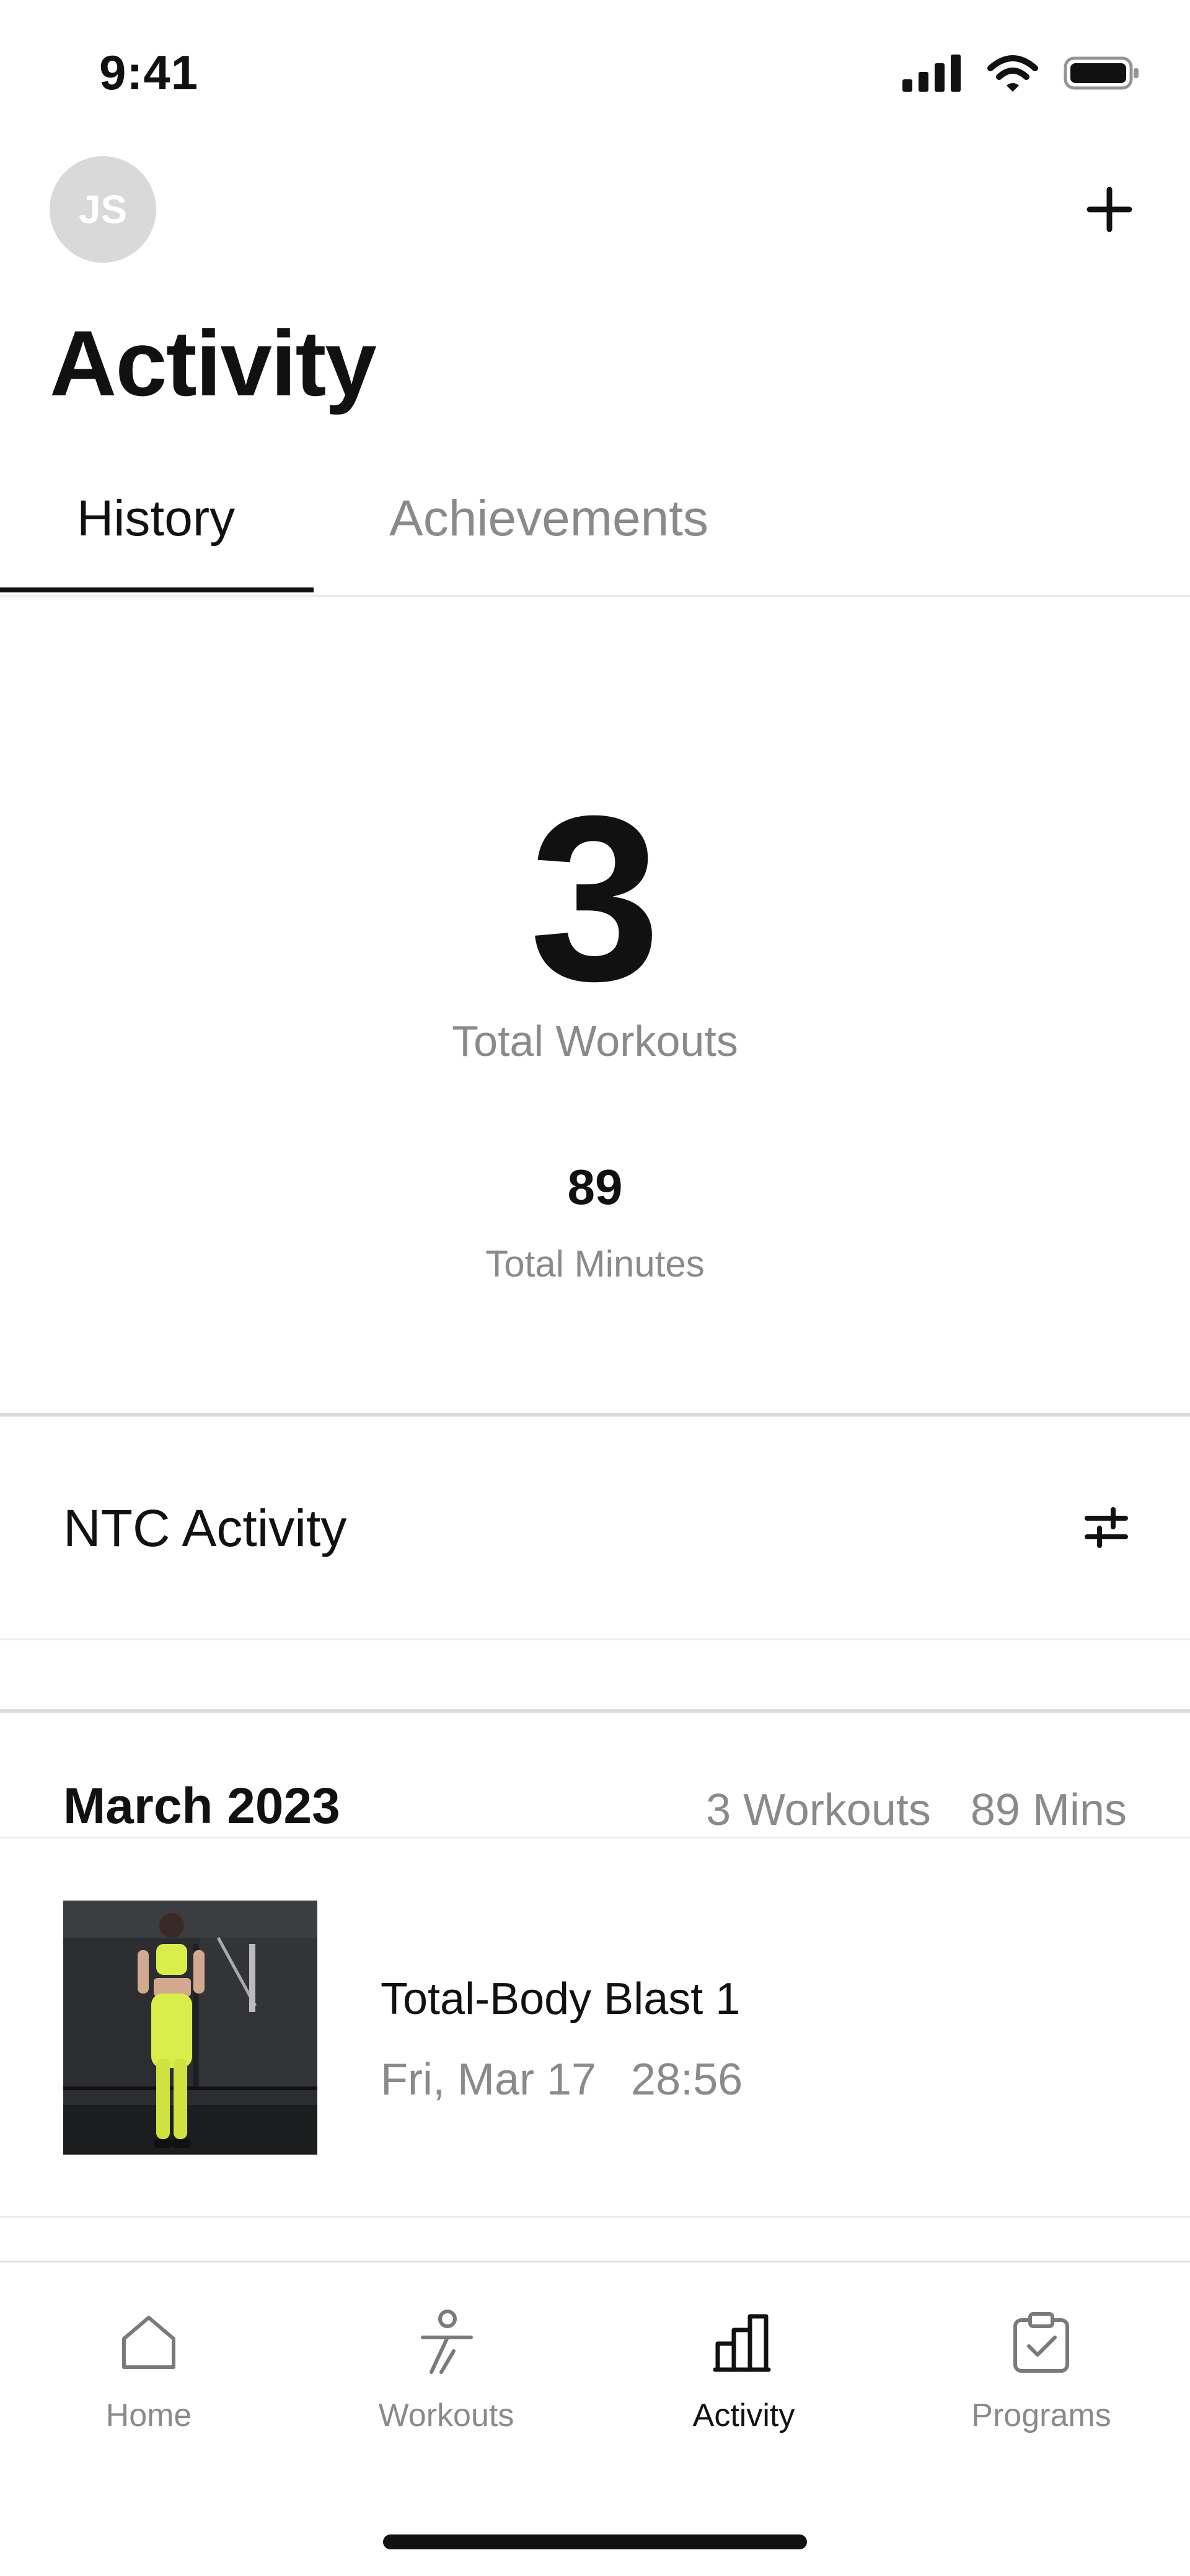 The width and height of the screenshot is (1190, 2576). Describe the element at coordinates (190, 2028) in the screenshot. I see `workout-thumbnail` at that location.